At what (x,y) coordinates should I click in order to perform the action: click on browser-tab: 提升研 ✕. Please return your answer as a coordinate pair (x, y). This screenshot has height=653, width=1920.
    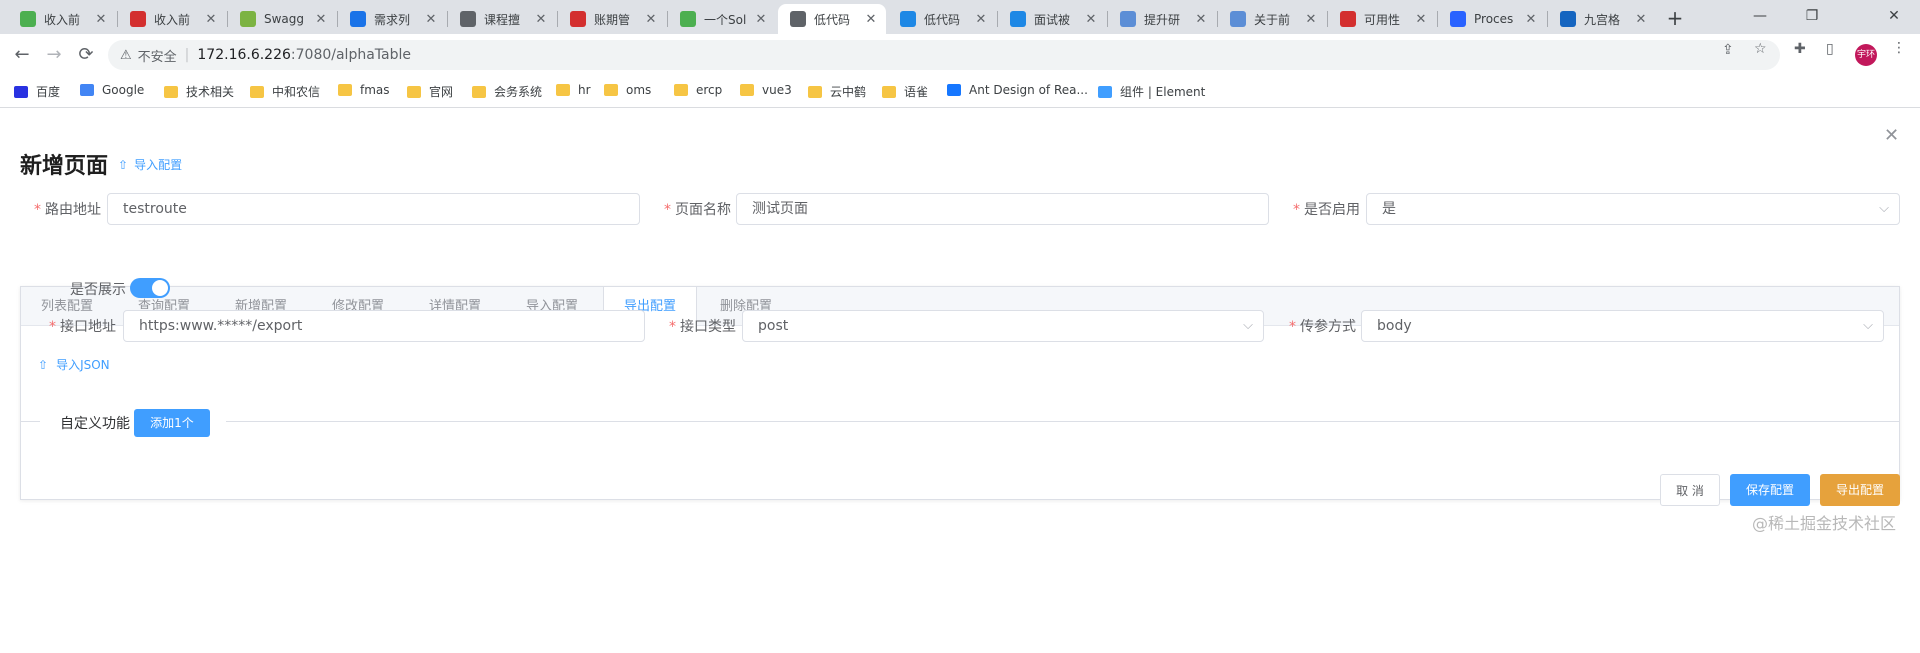
    Looking at the image, I should click on (1162, 19).